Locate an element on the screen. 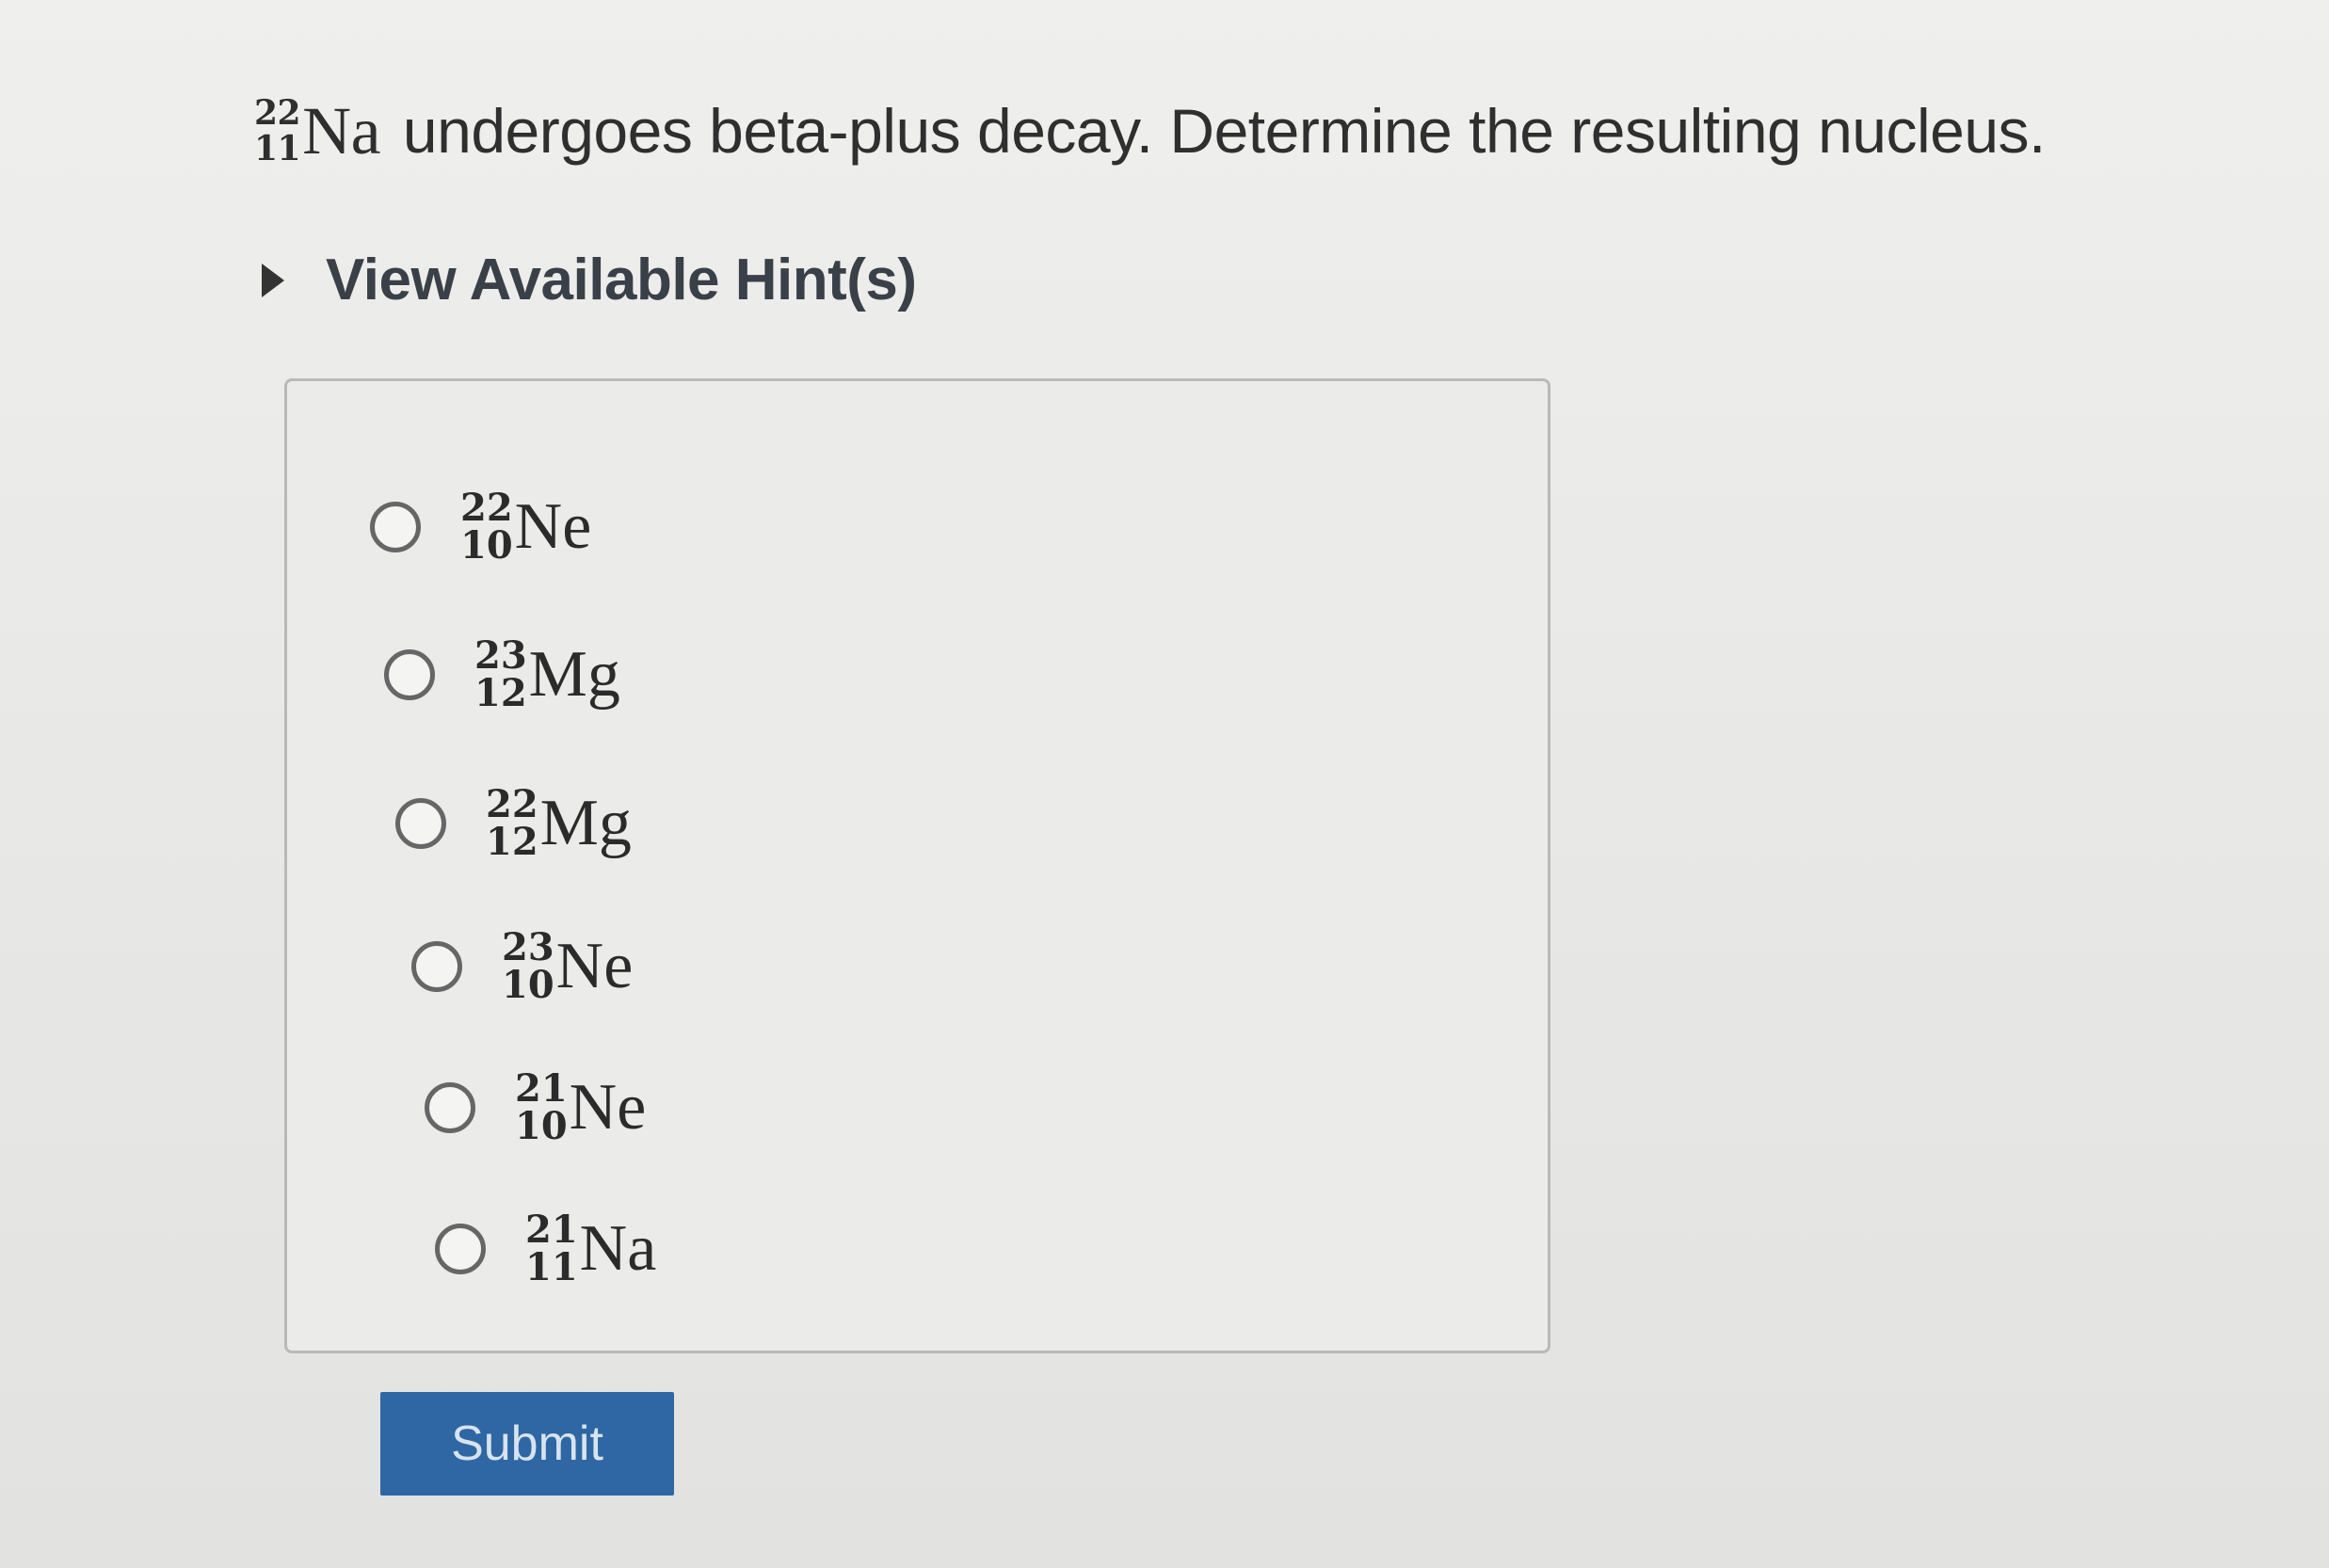  option-nuclide-numbers: 23 12 is located at coordinates (501, 674).